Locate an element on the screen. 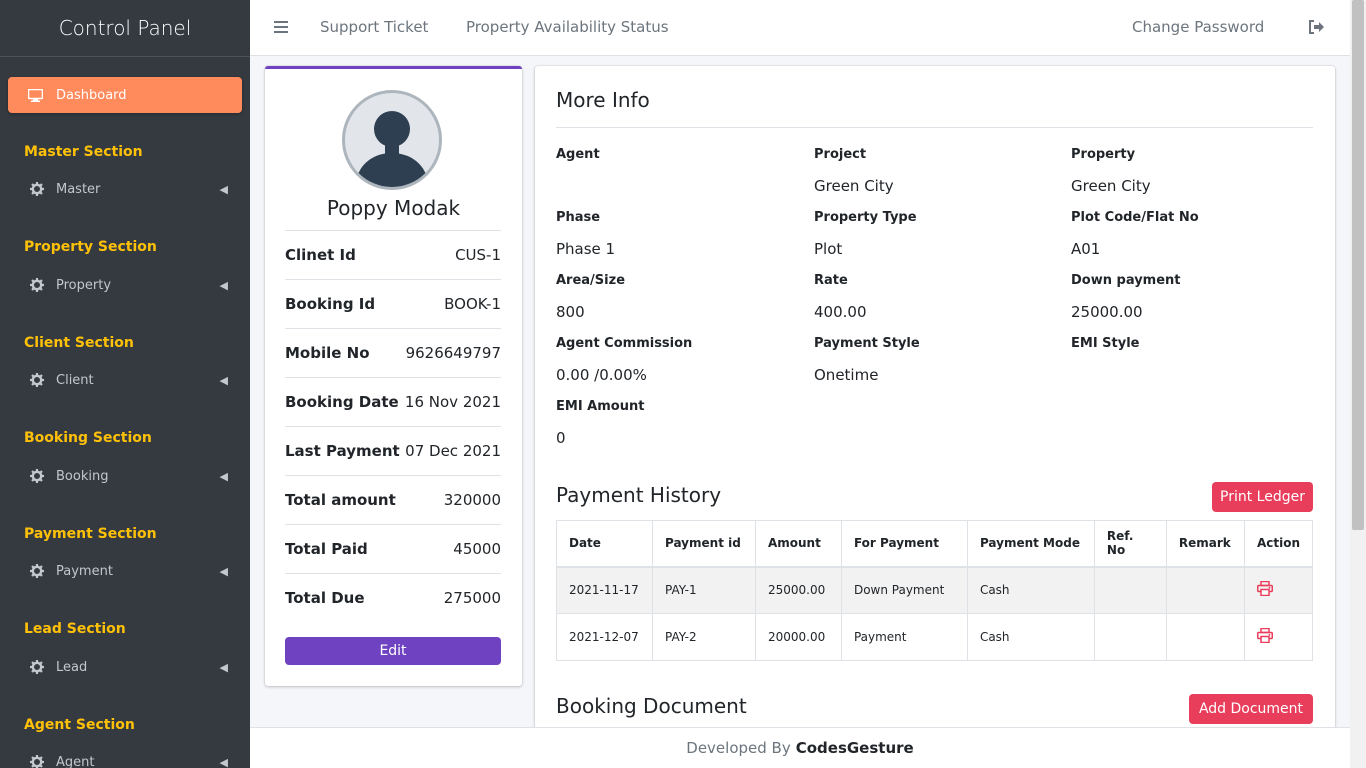 The height and width of the screenshot is (768, 1366). row-value: 07 Dec 2021 is located at coordinates (453, 451).